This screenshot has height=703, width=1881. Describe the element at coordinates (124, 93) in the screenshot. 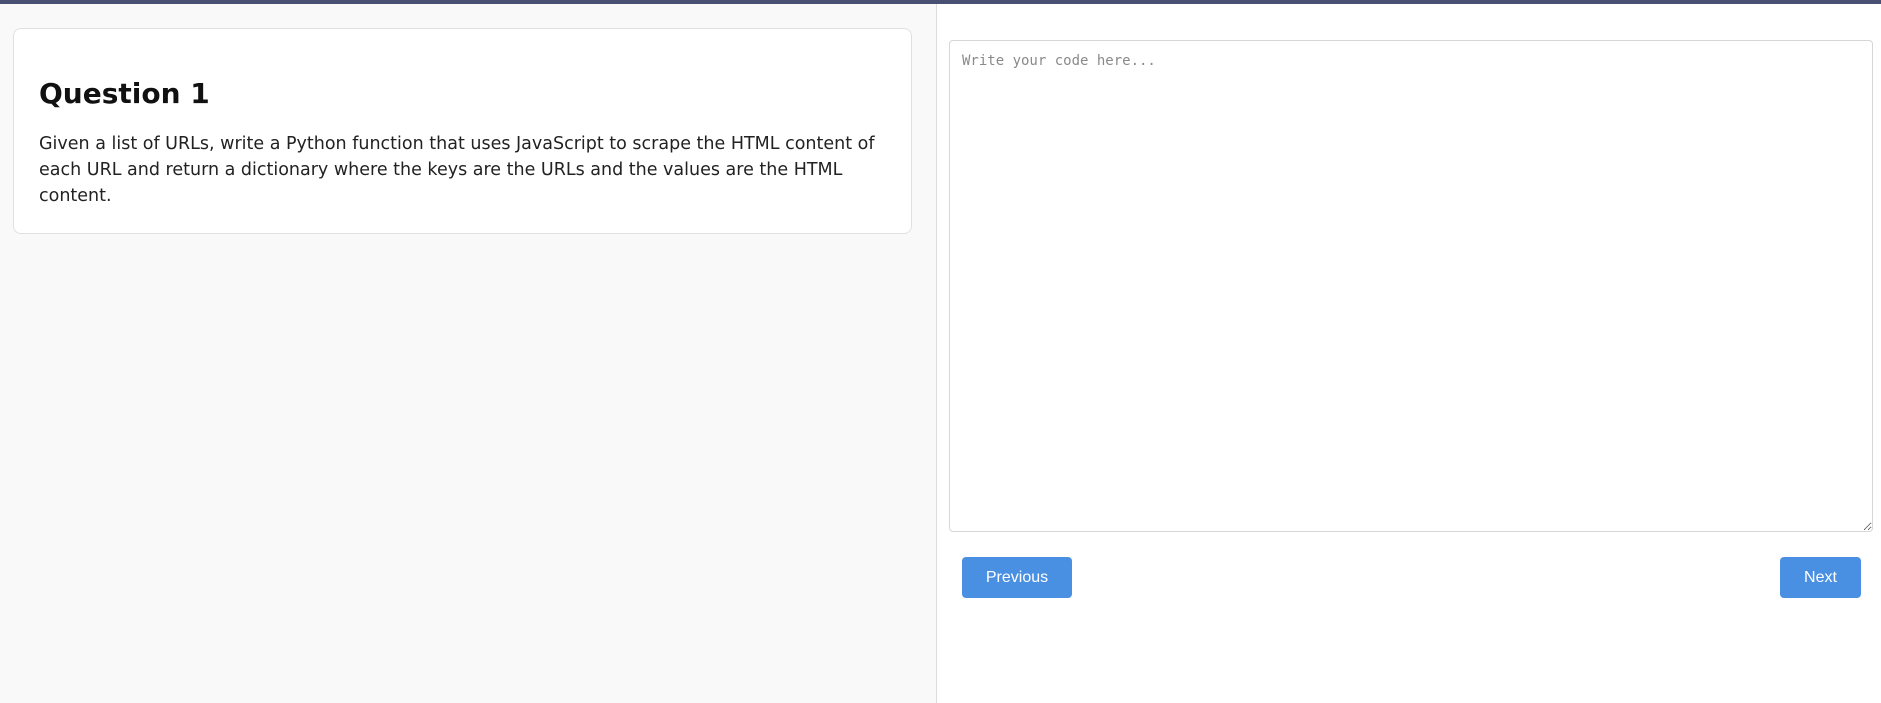

I see `question-title: Question 1` at that location.